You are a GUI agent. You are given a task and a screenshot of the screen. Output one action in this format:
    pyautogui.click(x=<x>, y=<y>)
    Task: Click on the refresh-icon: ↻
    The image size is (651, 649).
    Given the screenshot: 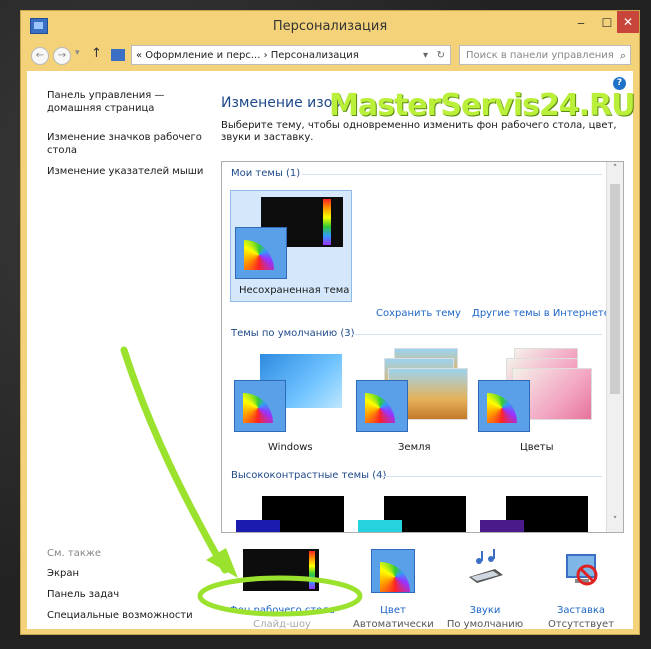 What is the action you would take?
    pyautogui.click(x=441, y=55)
    